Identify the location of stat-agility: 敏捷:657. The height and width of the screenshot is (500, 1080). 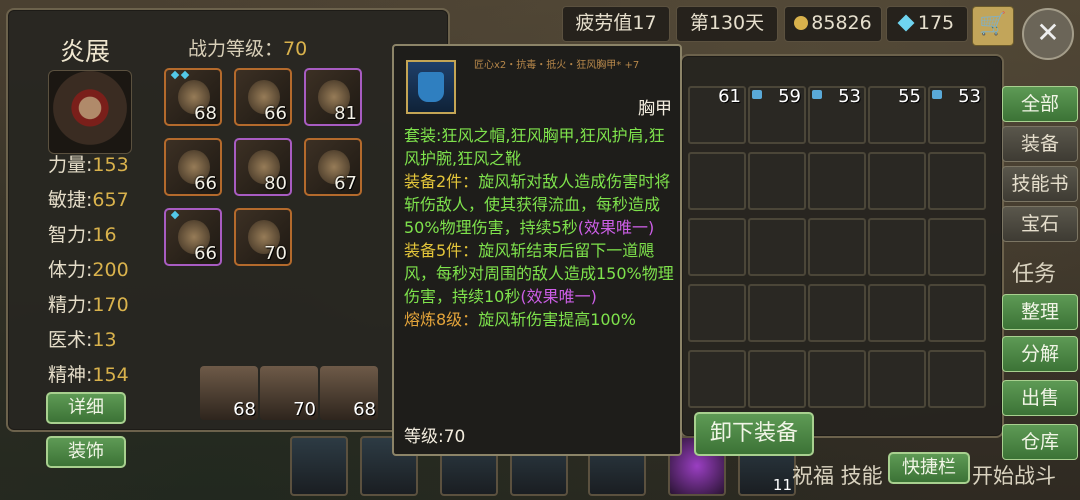
(88, 200).